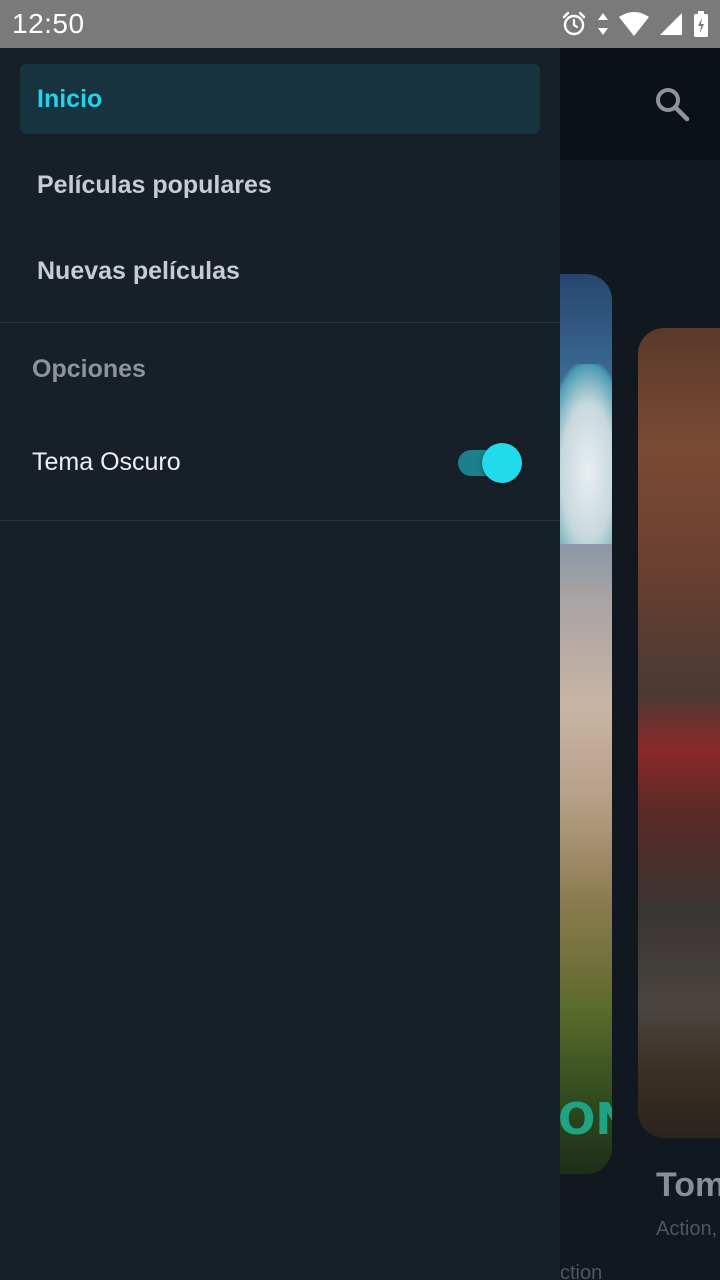 This screenshot has height=1280, width=720. I want to click on nav-item-label: Nuevas películas, so click(138, 270).